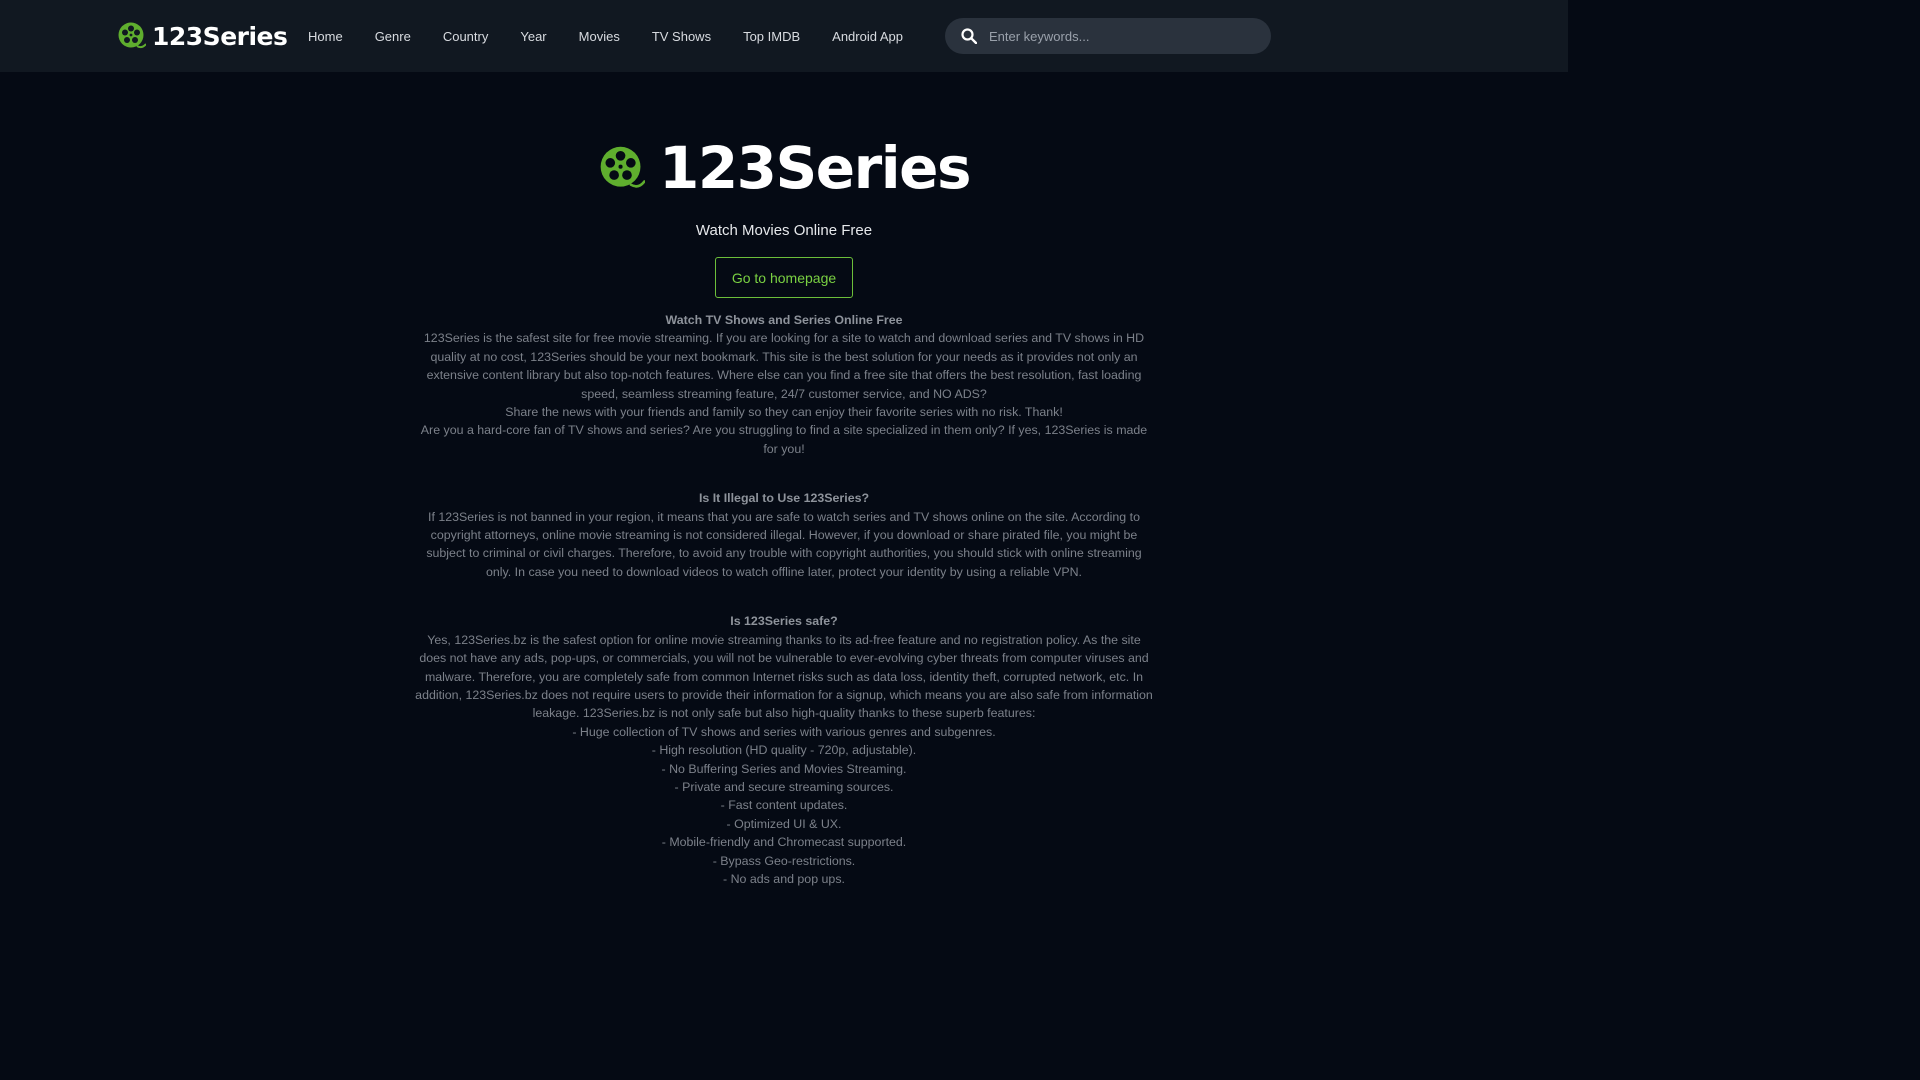  Describe the element at coordinates (466, 36) in the screenshot. I see `nav-item-country: Country` at that location.